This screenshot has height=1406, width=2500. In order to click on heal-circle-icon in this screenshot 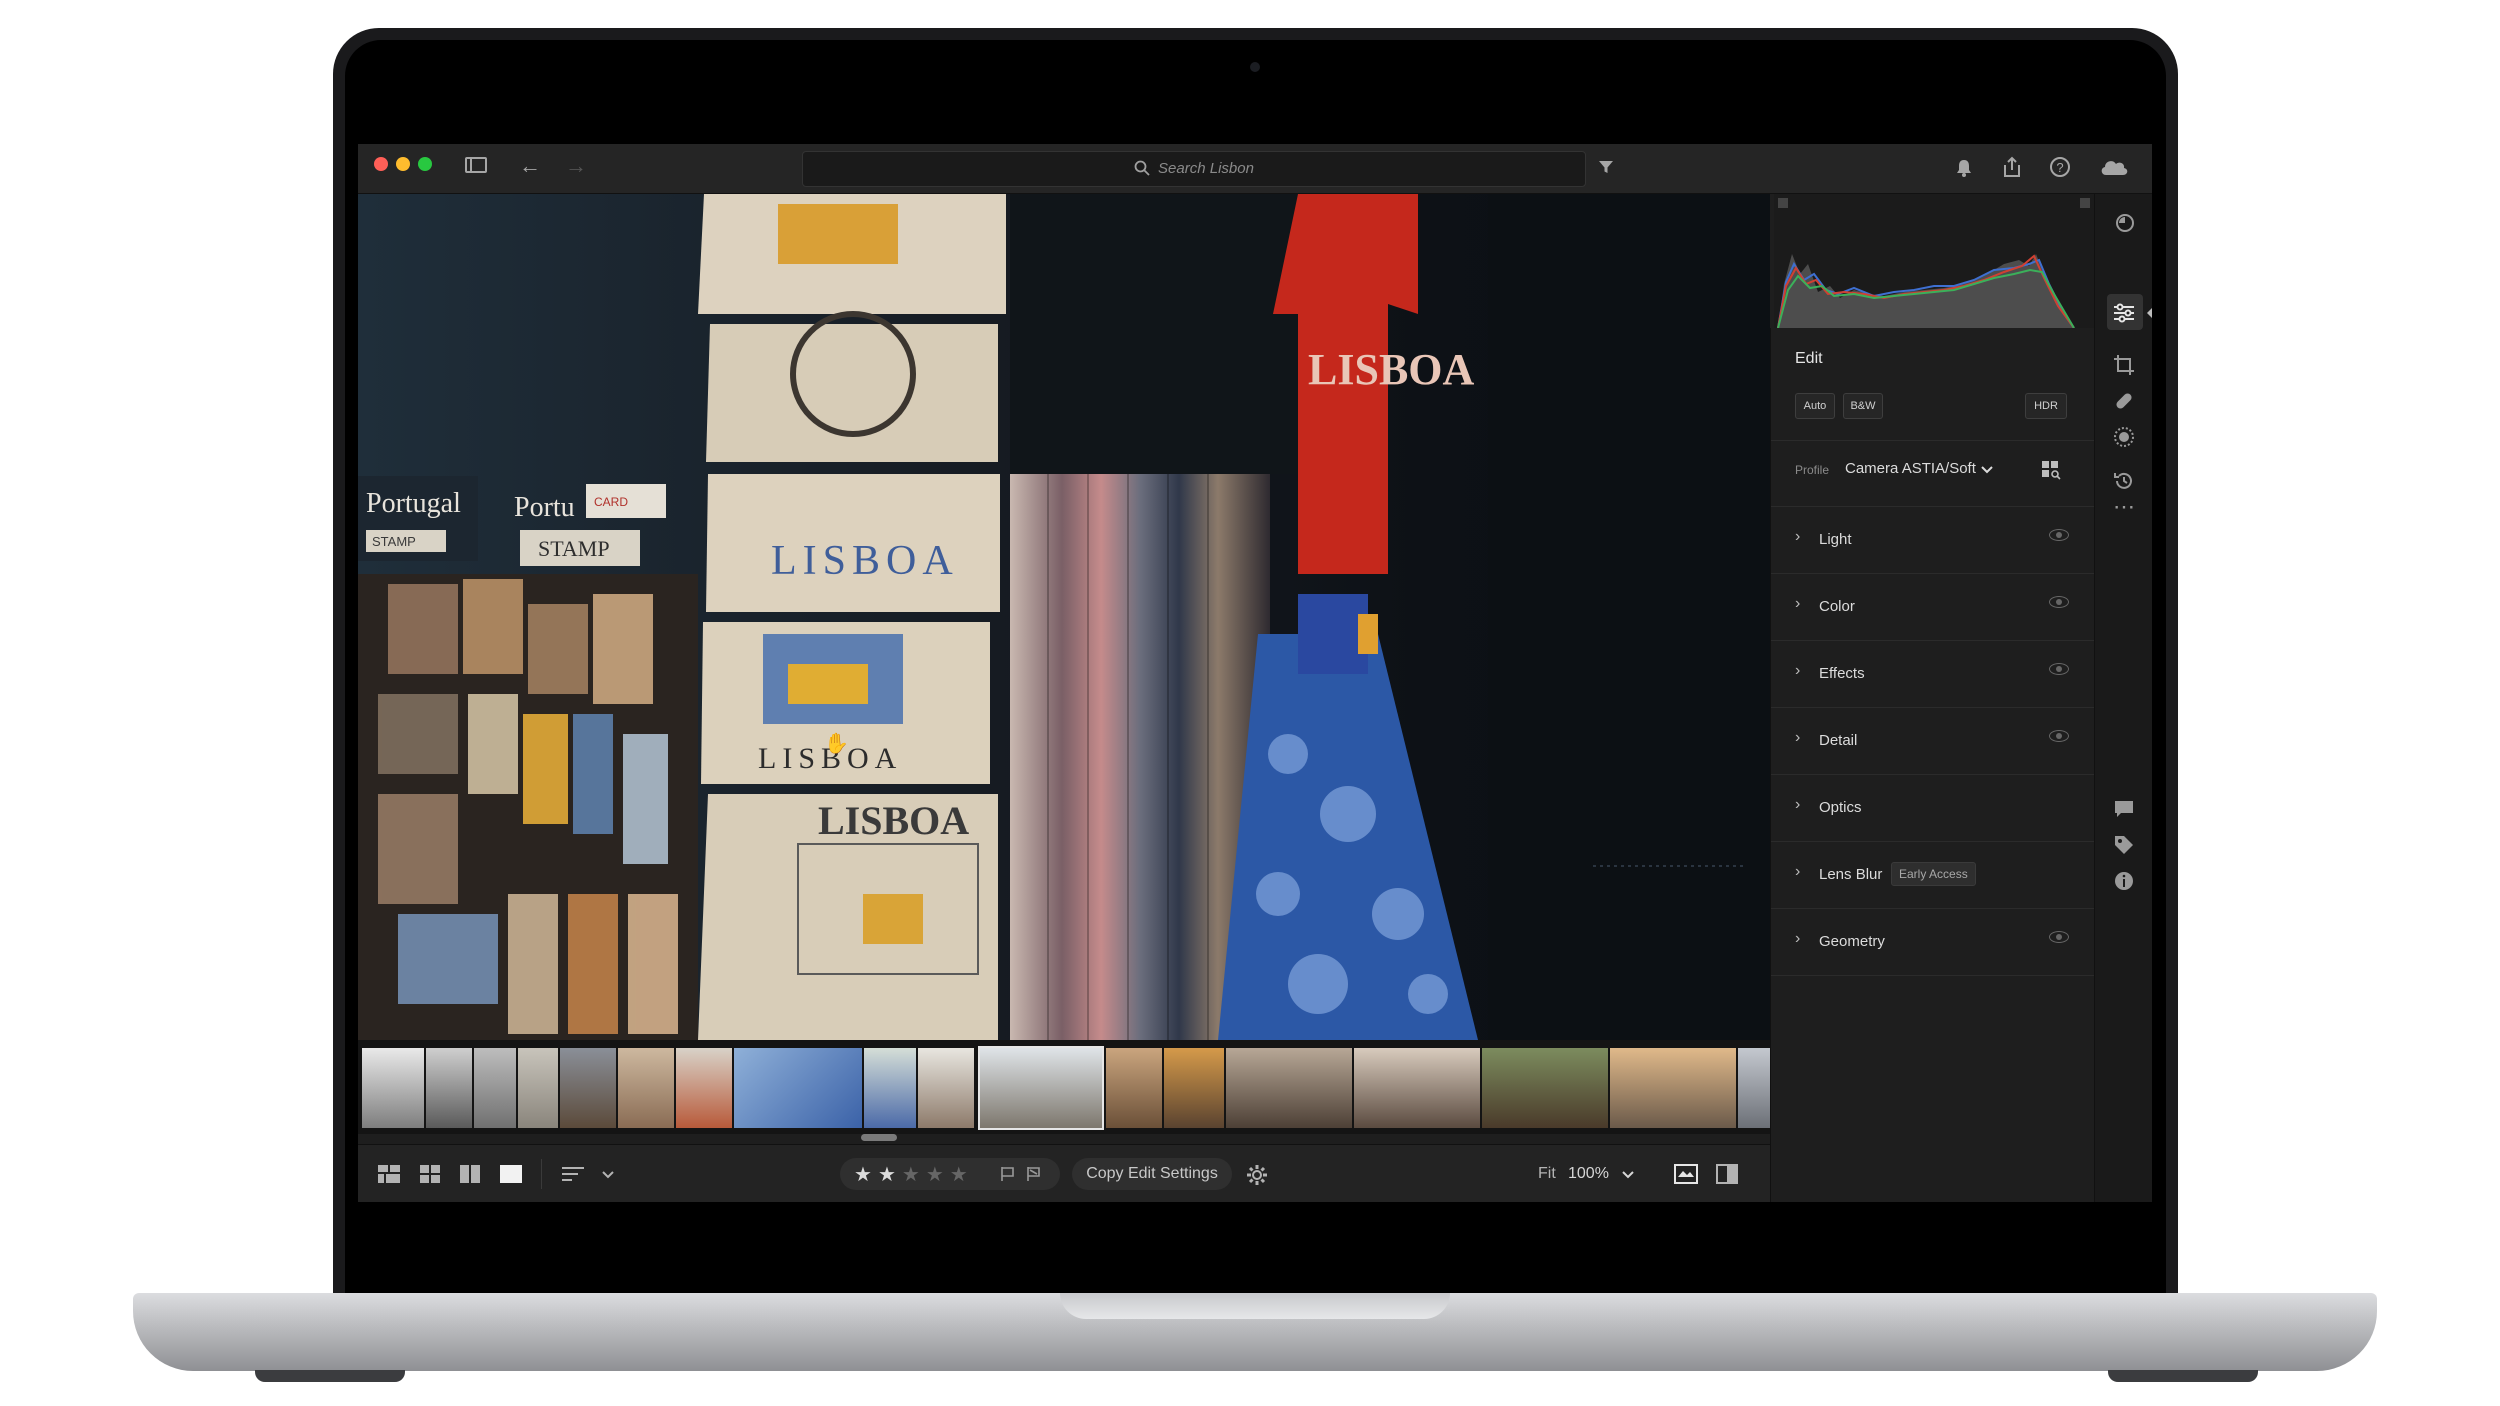, I will do `click(2125, 223)`.